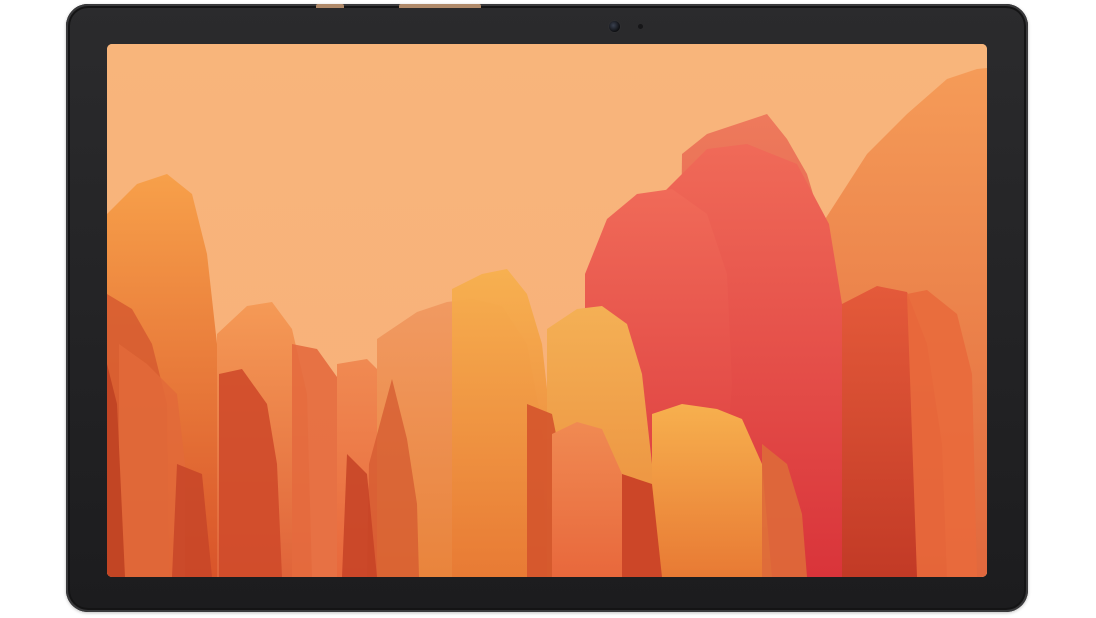 The width and height of the screenshot is (1096, 618). I want to click on volume-button, so click(330, 6).